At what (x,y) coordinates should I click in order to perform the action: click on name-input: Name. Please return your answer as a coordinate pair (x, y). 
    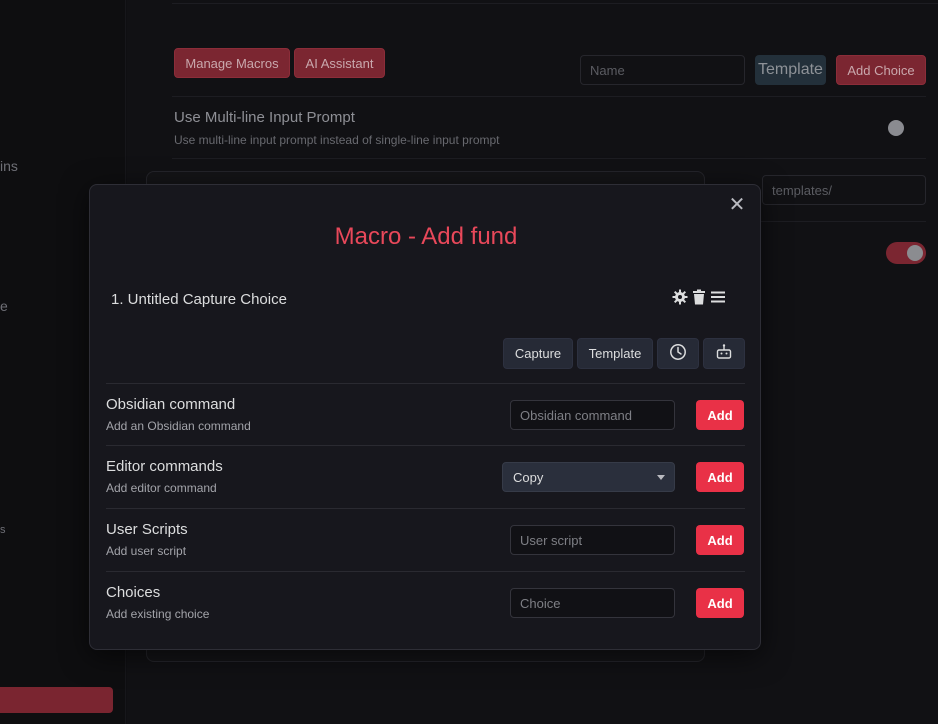
    Looking at the image, I should click on (662, 70).